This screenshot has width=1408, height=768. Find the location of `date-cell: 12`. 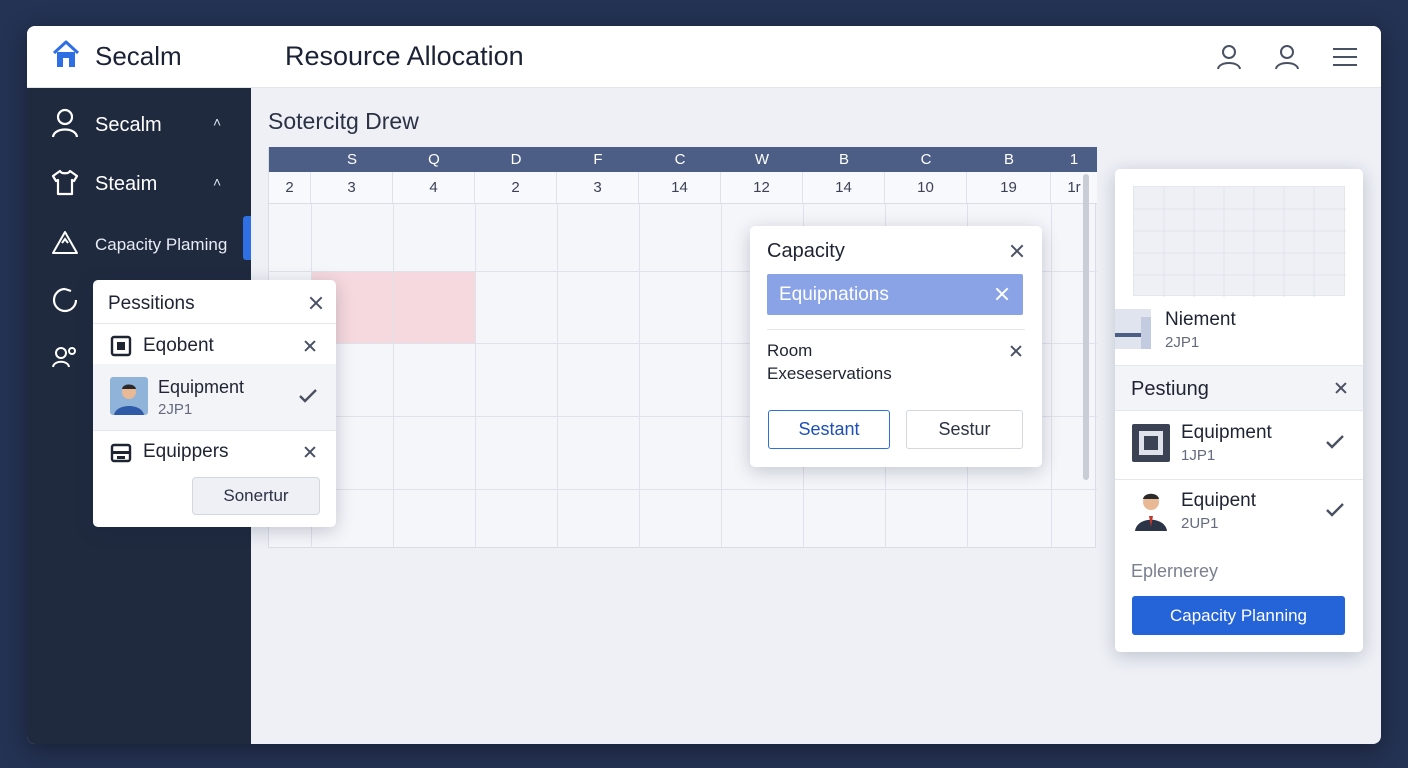

date-cell: 12 is located at coordinates (762, 187).